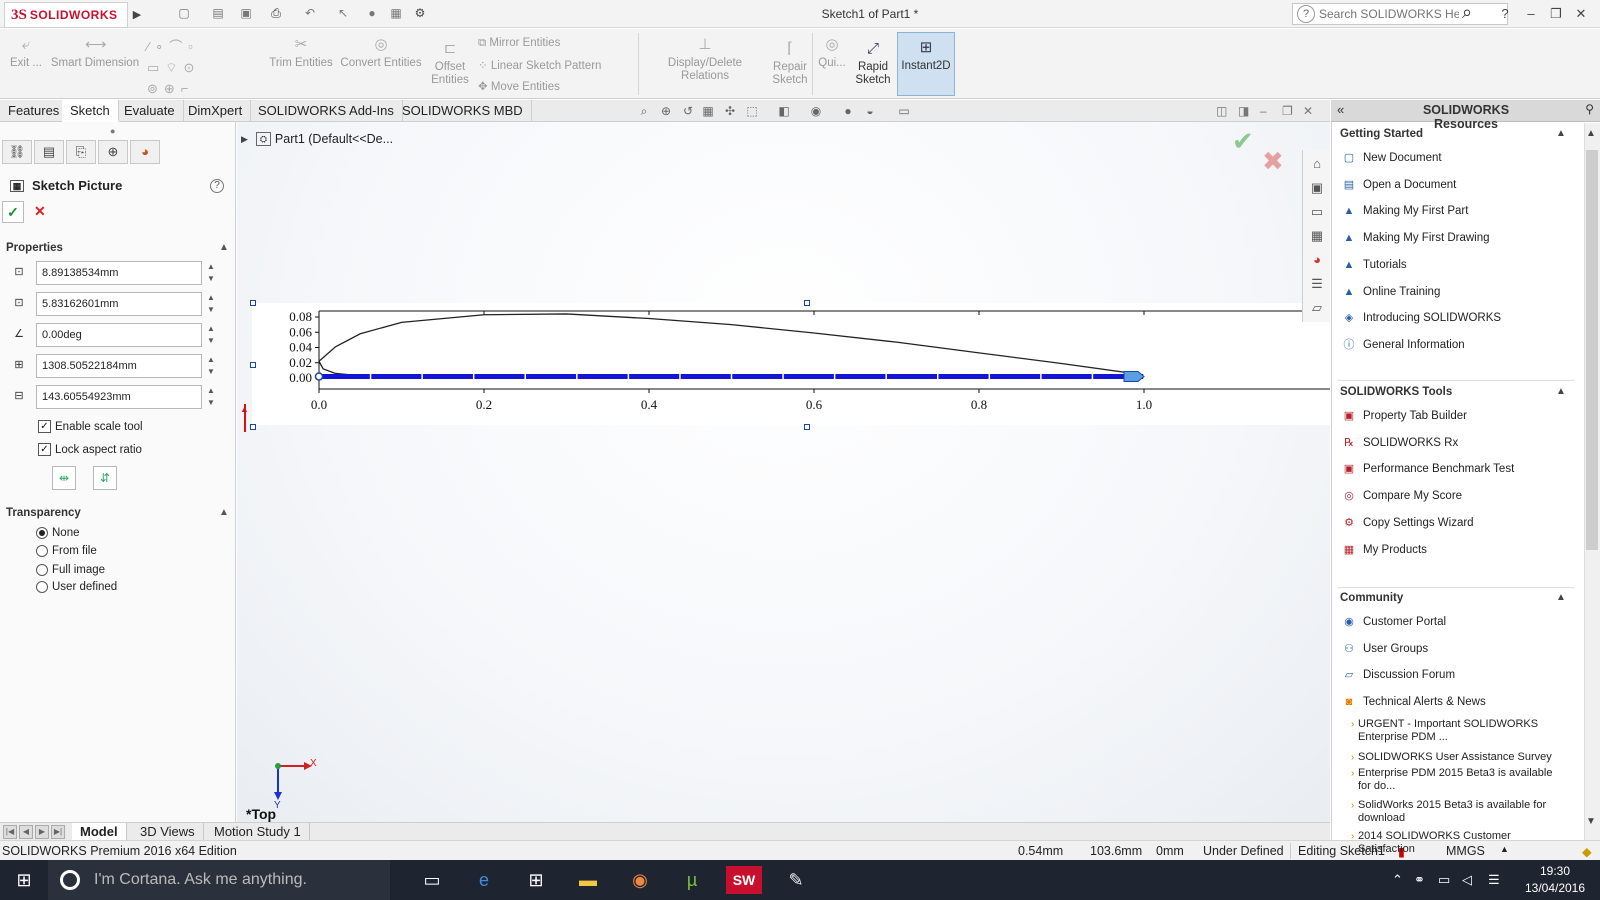  Describe the element at coordinates (119, 397) in the screenshot. I see `height-input` at that location.